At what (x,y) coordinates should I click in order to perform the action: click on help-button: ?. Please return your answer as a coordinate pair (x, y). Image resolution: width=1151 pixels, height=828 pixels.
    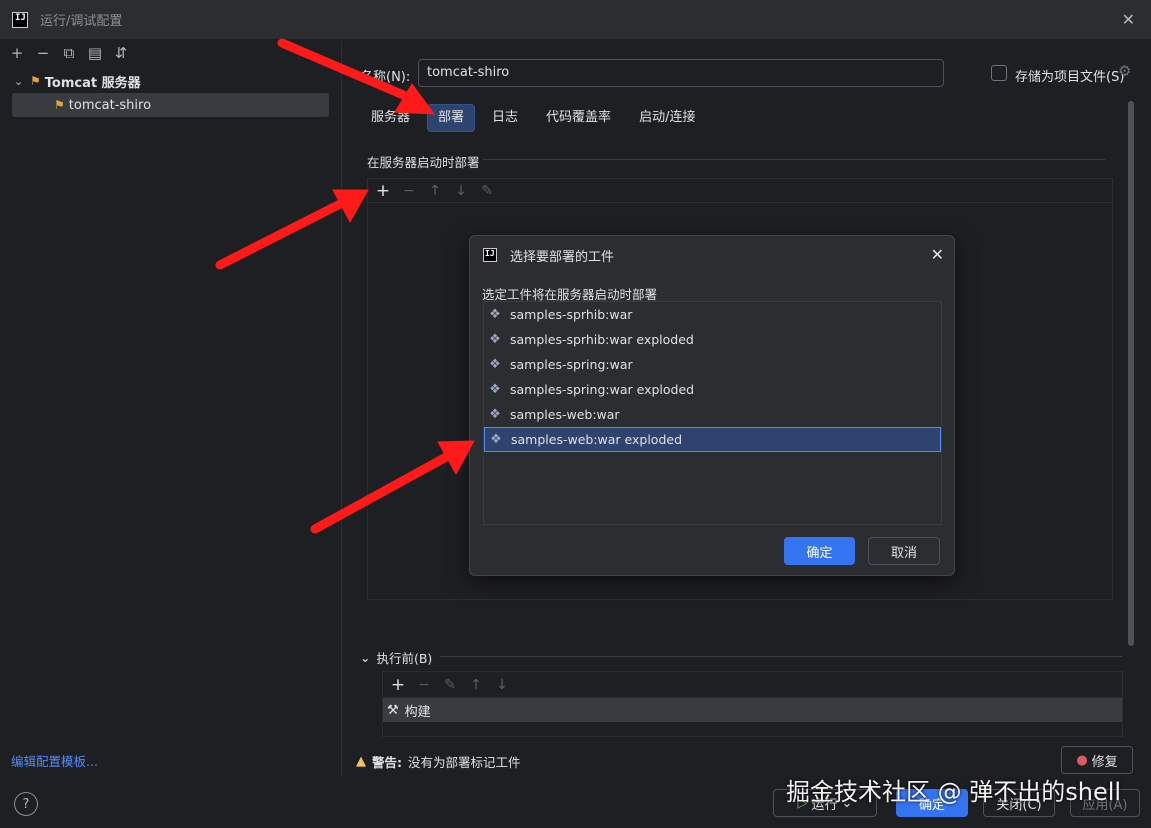
    Looking at the image, I should click on (26, 804).